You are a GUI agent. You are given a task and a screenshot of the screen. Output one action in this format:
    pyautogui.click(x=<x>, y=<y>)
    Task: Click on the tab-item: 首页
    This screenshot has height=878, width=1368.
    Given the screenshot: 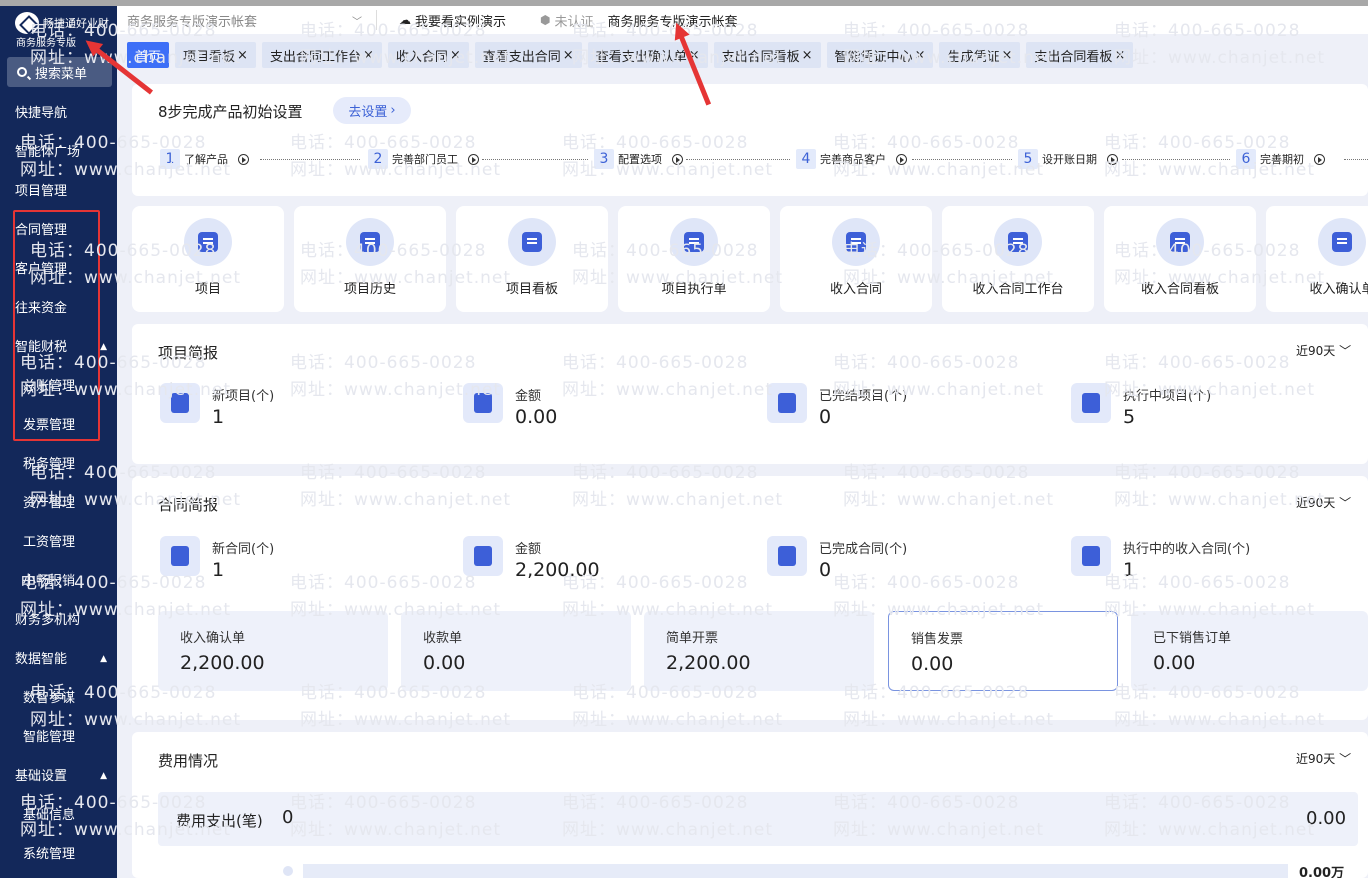 What is the action you would take?
    pyautogui.click(x=148, y=55)
    